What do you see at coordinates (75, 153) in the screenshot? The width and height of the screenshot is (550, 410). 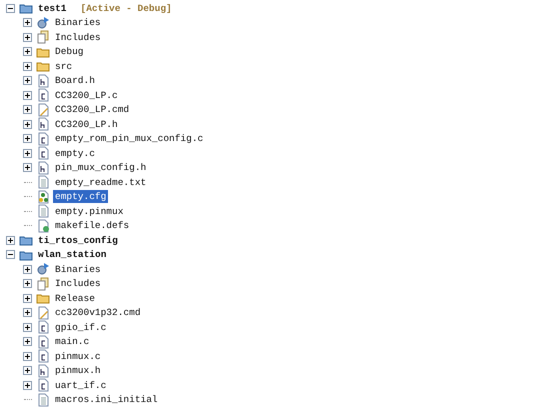 I see `tree-item: empty.c` at bounding box center [75, 153].